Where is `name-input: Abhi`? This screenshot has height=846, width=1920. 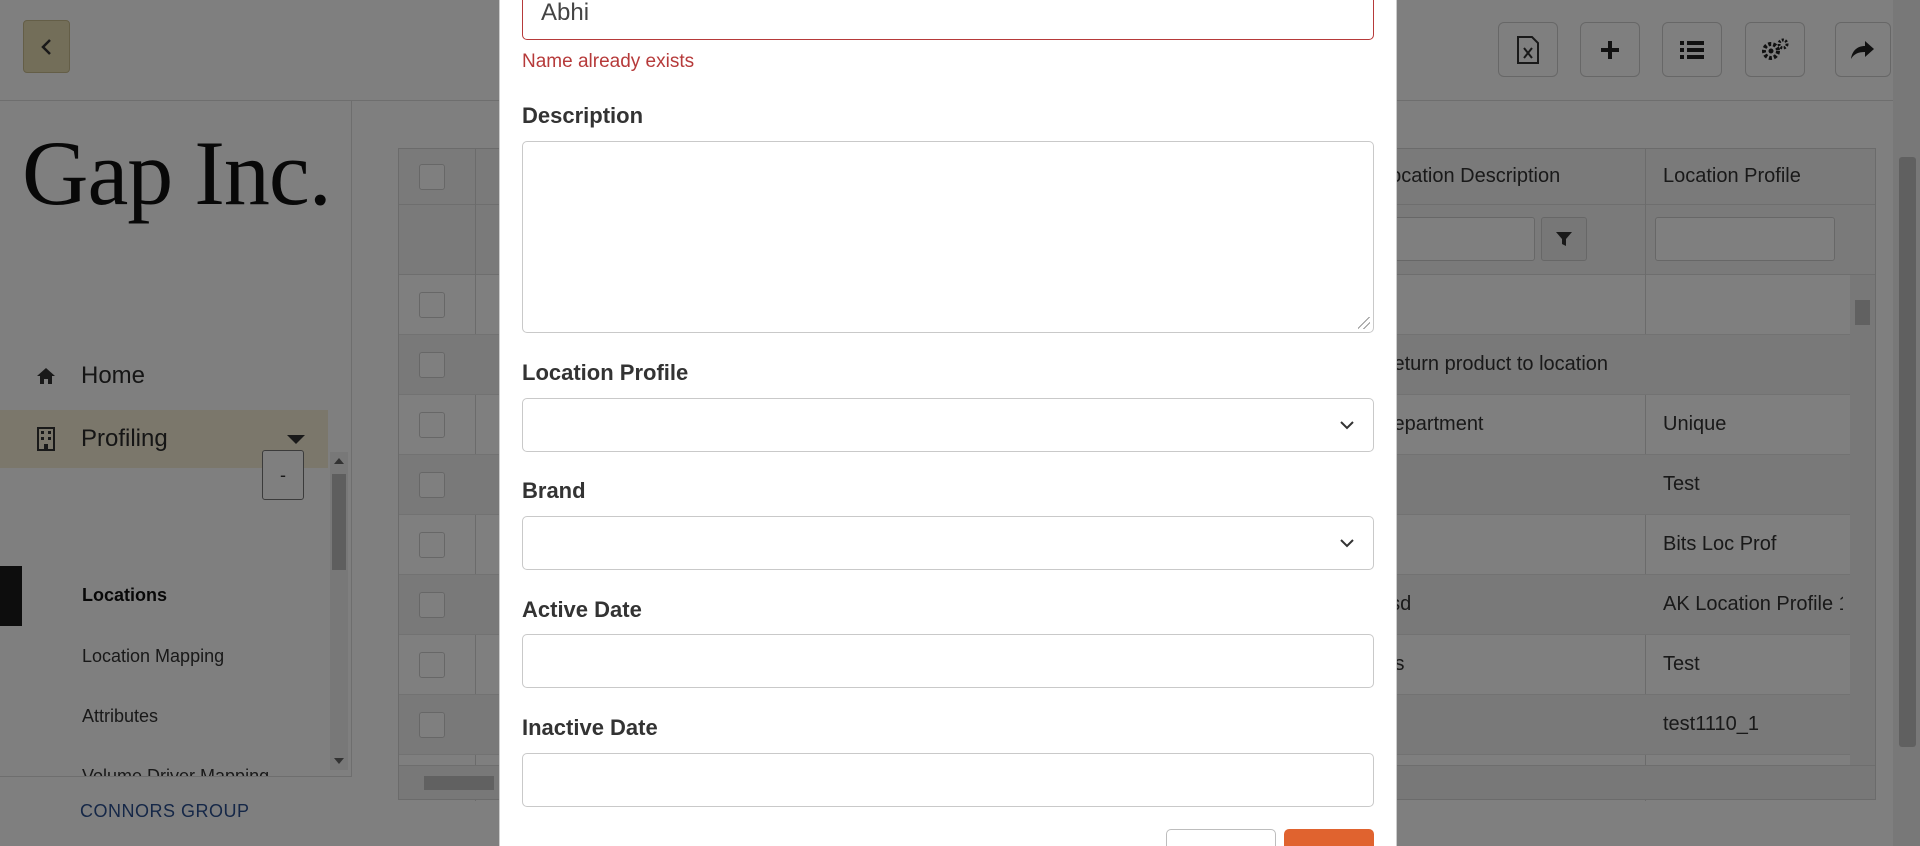
name-input: Abhi is located at coordinates (948, 20).